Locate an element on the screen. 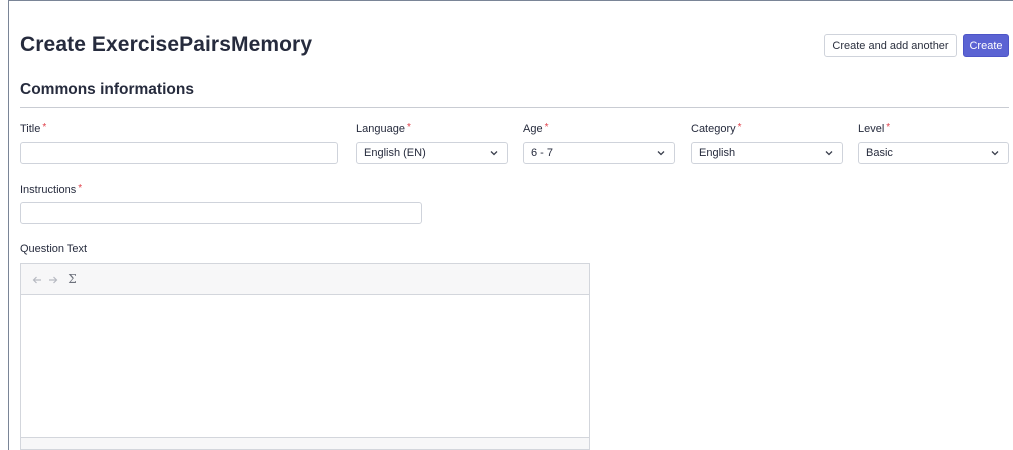  title-input is located at coordinates (179, 153).